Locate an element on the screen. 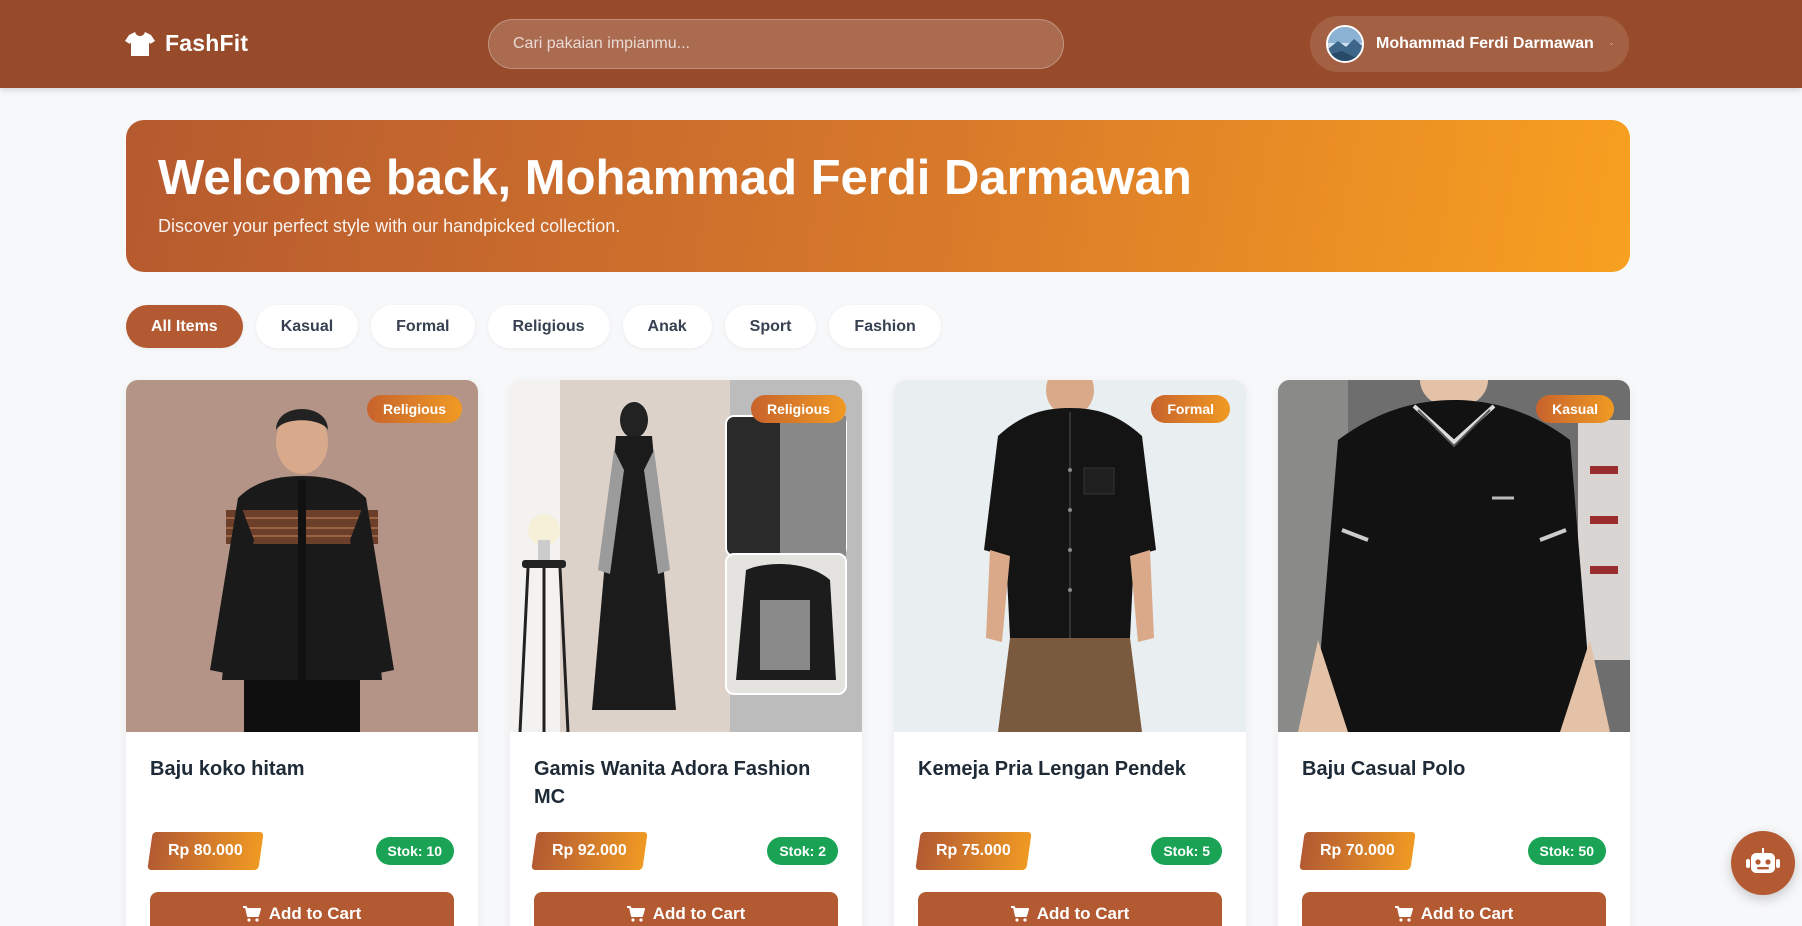 This screenshot has height=926, width=1802. brand-logo: FashFit is located at coordinates (186, 43).